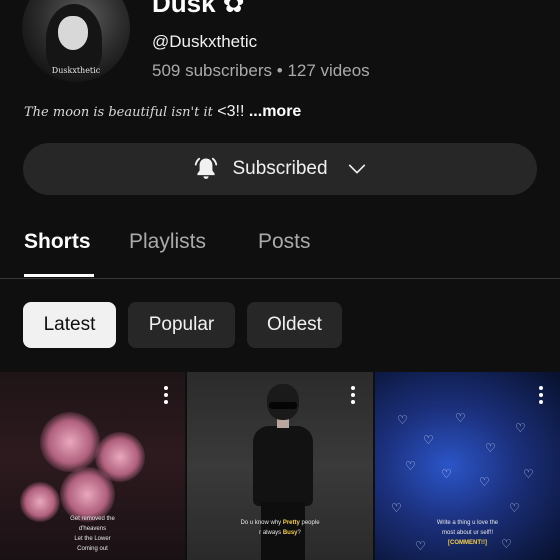 The height and width of the screenshot is (560, 560). Describe the element at coordinates (328, 70) in the screenshot. I see `video-count: 127 videos` at that location.